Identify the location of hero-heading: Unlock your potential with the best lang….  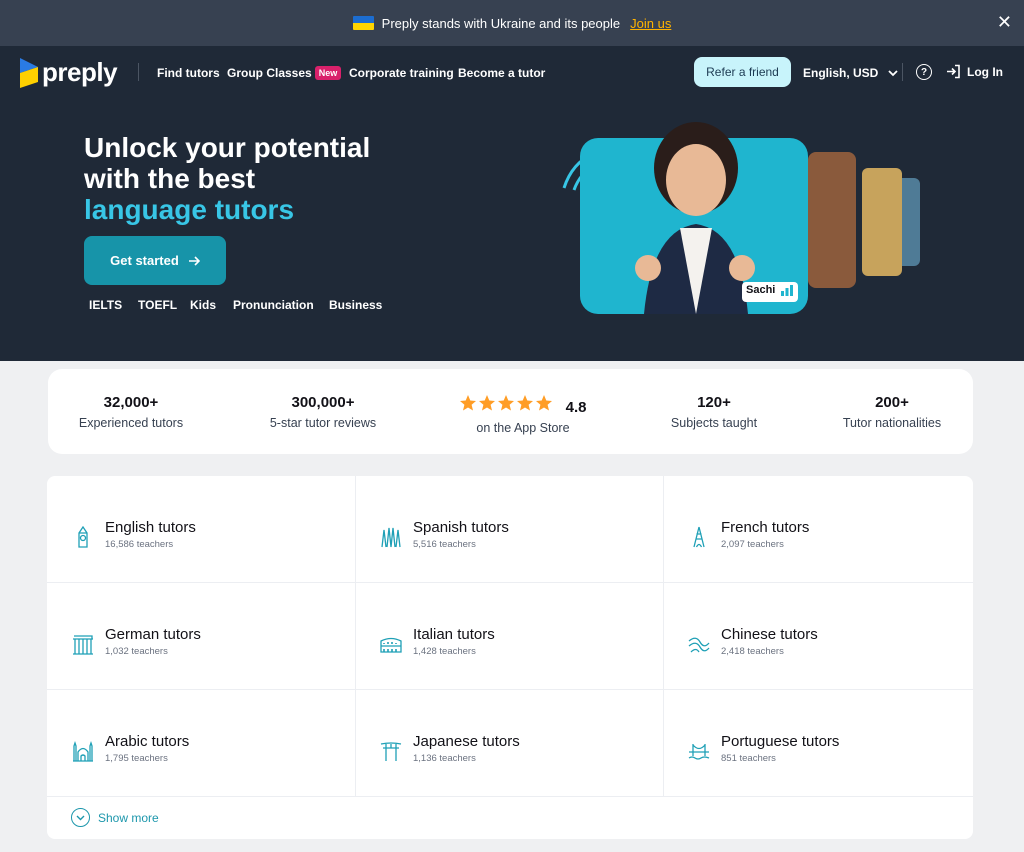
(294, 178).